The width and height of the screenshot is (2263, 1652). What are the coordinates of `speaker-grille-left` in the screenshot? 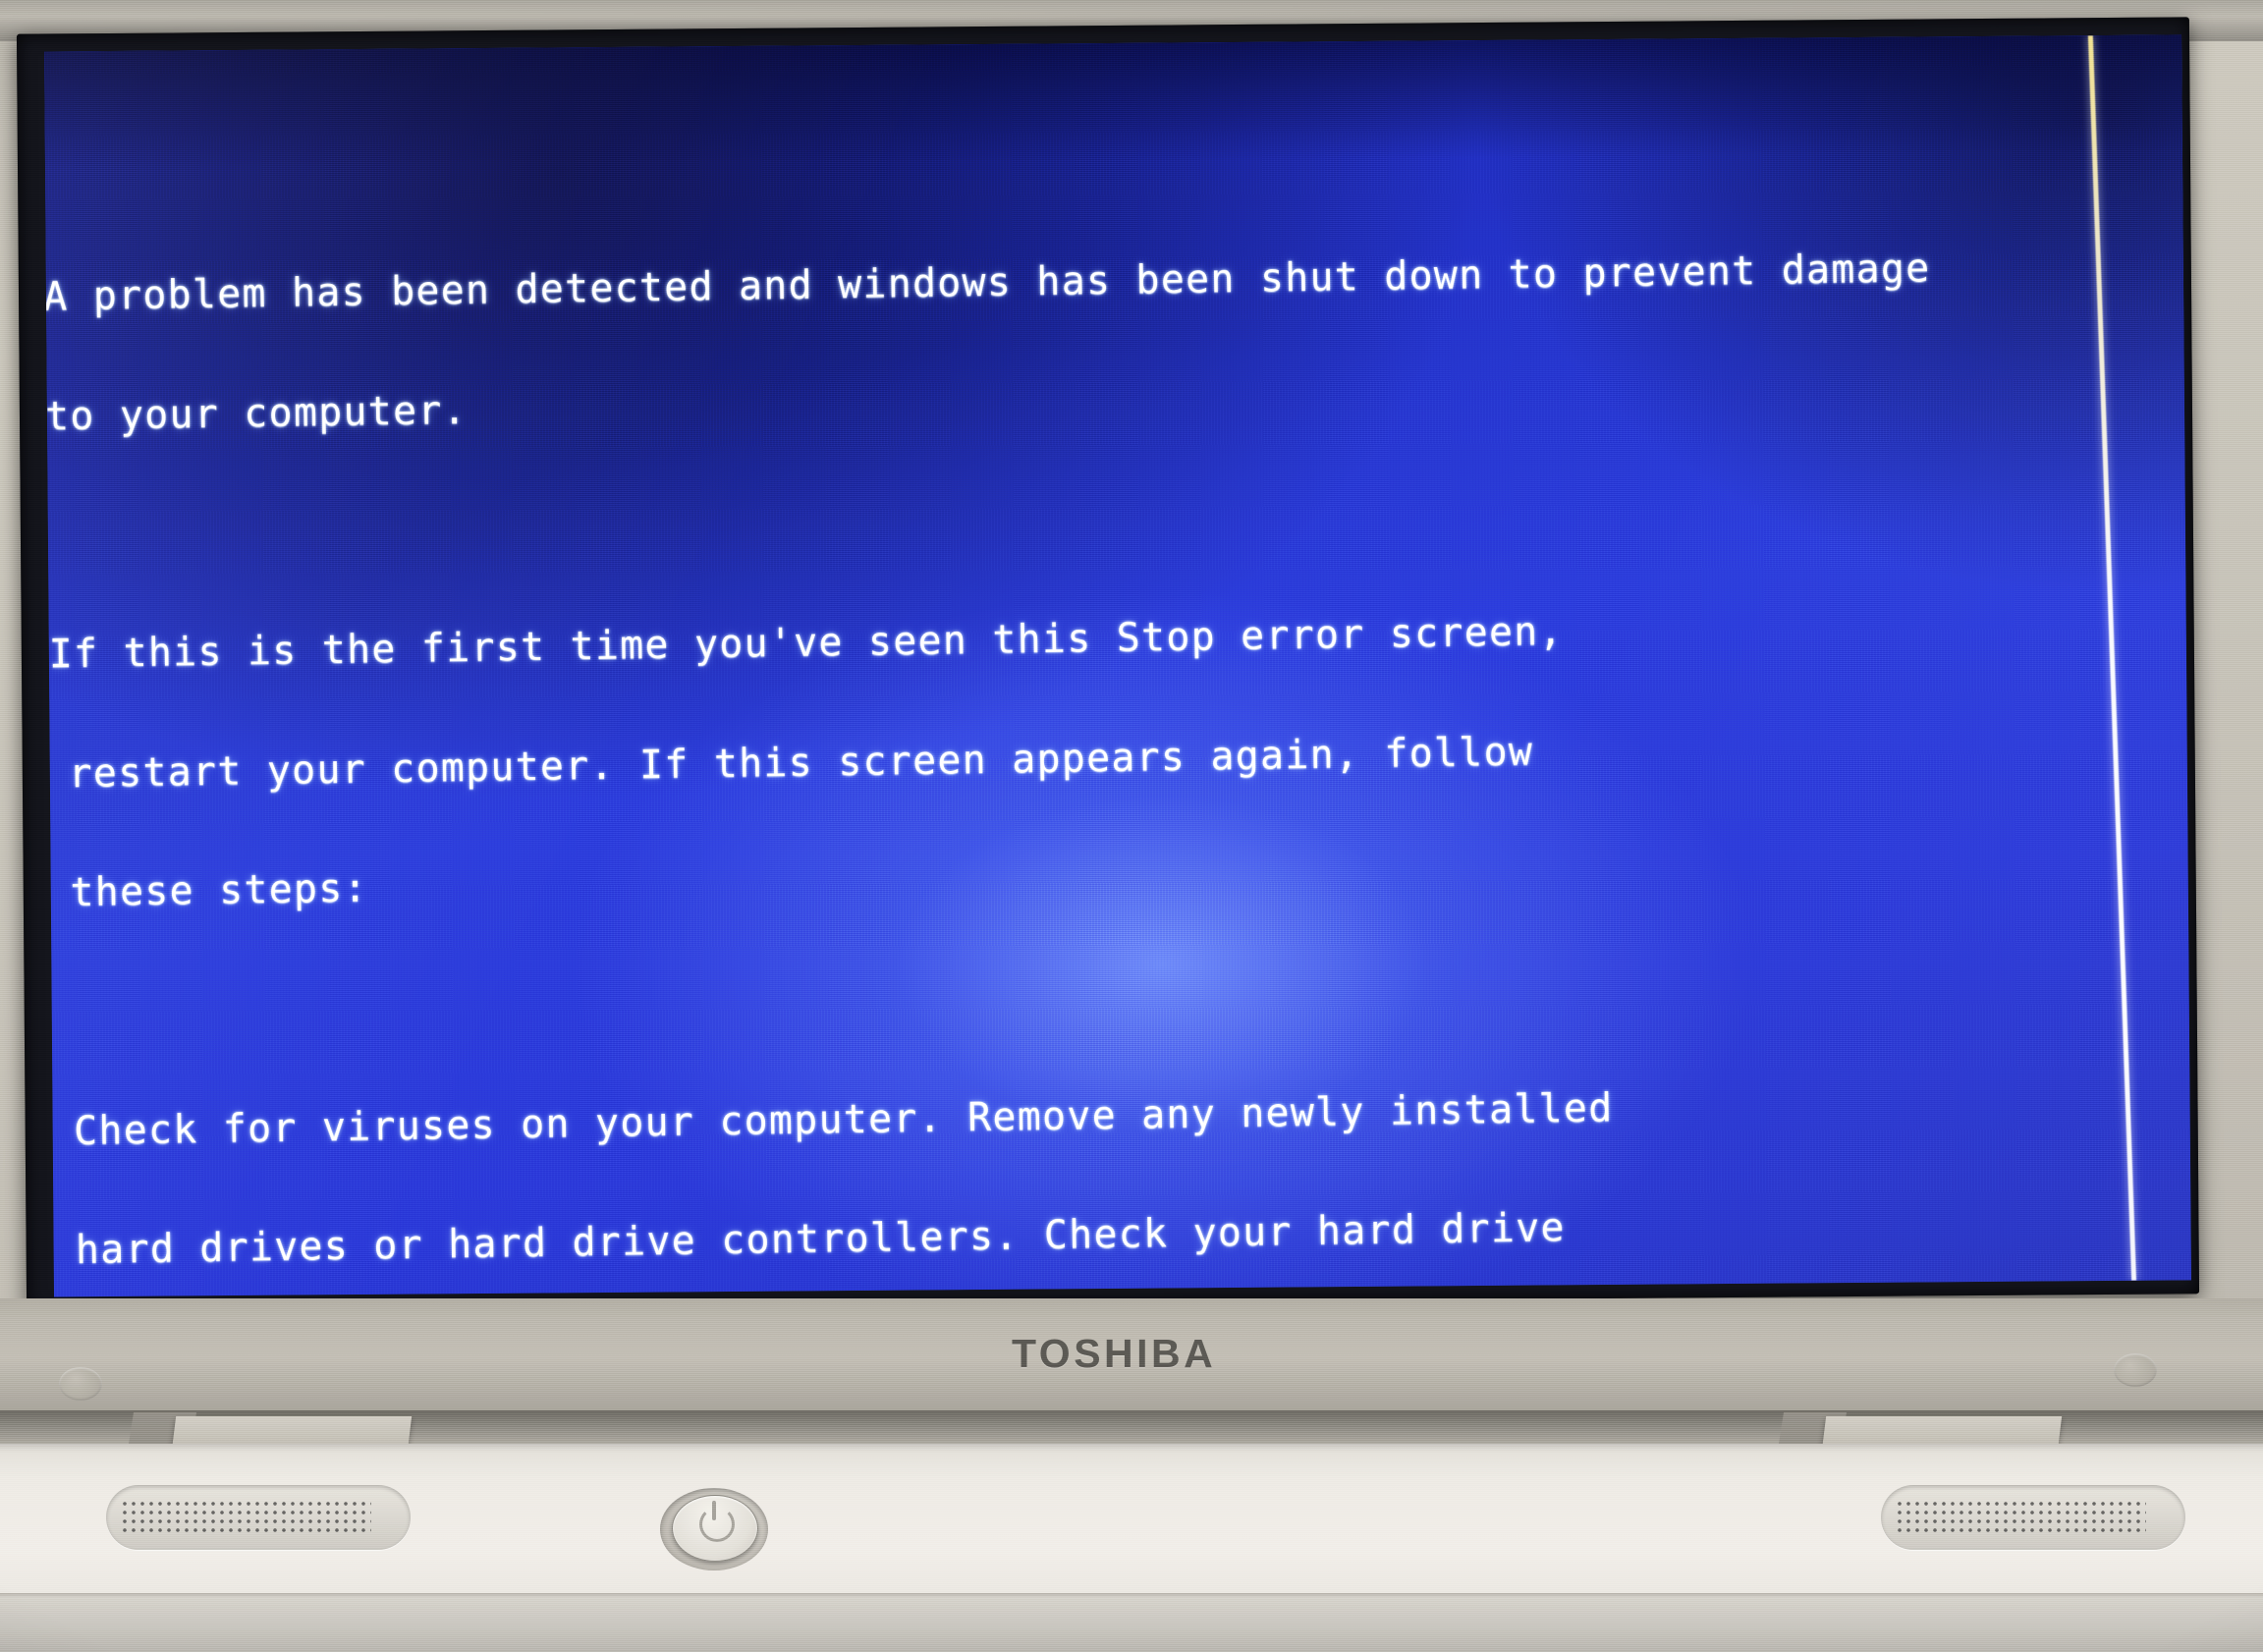 It's located at (258, 1518).